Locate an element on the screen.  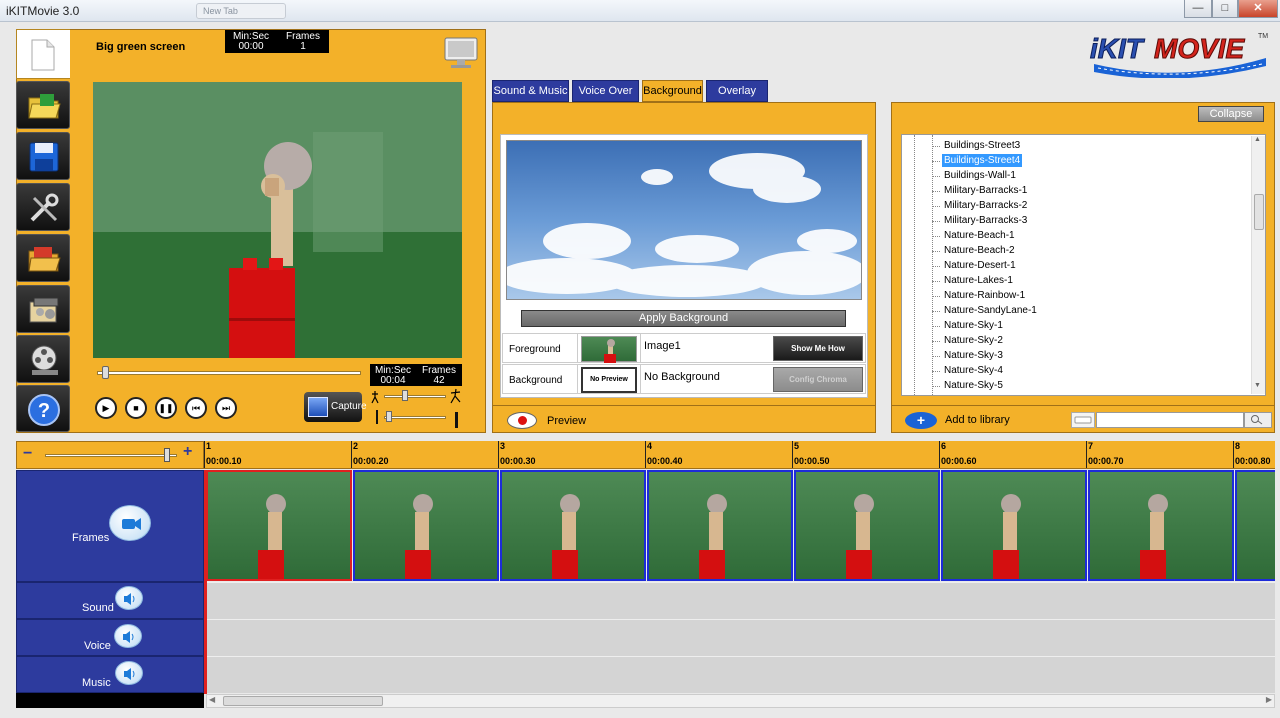
clear-search-button is located at coordinates (1083, 420).